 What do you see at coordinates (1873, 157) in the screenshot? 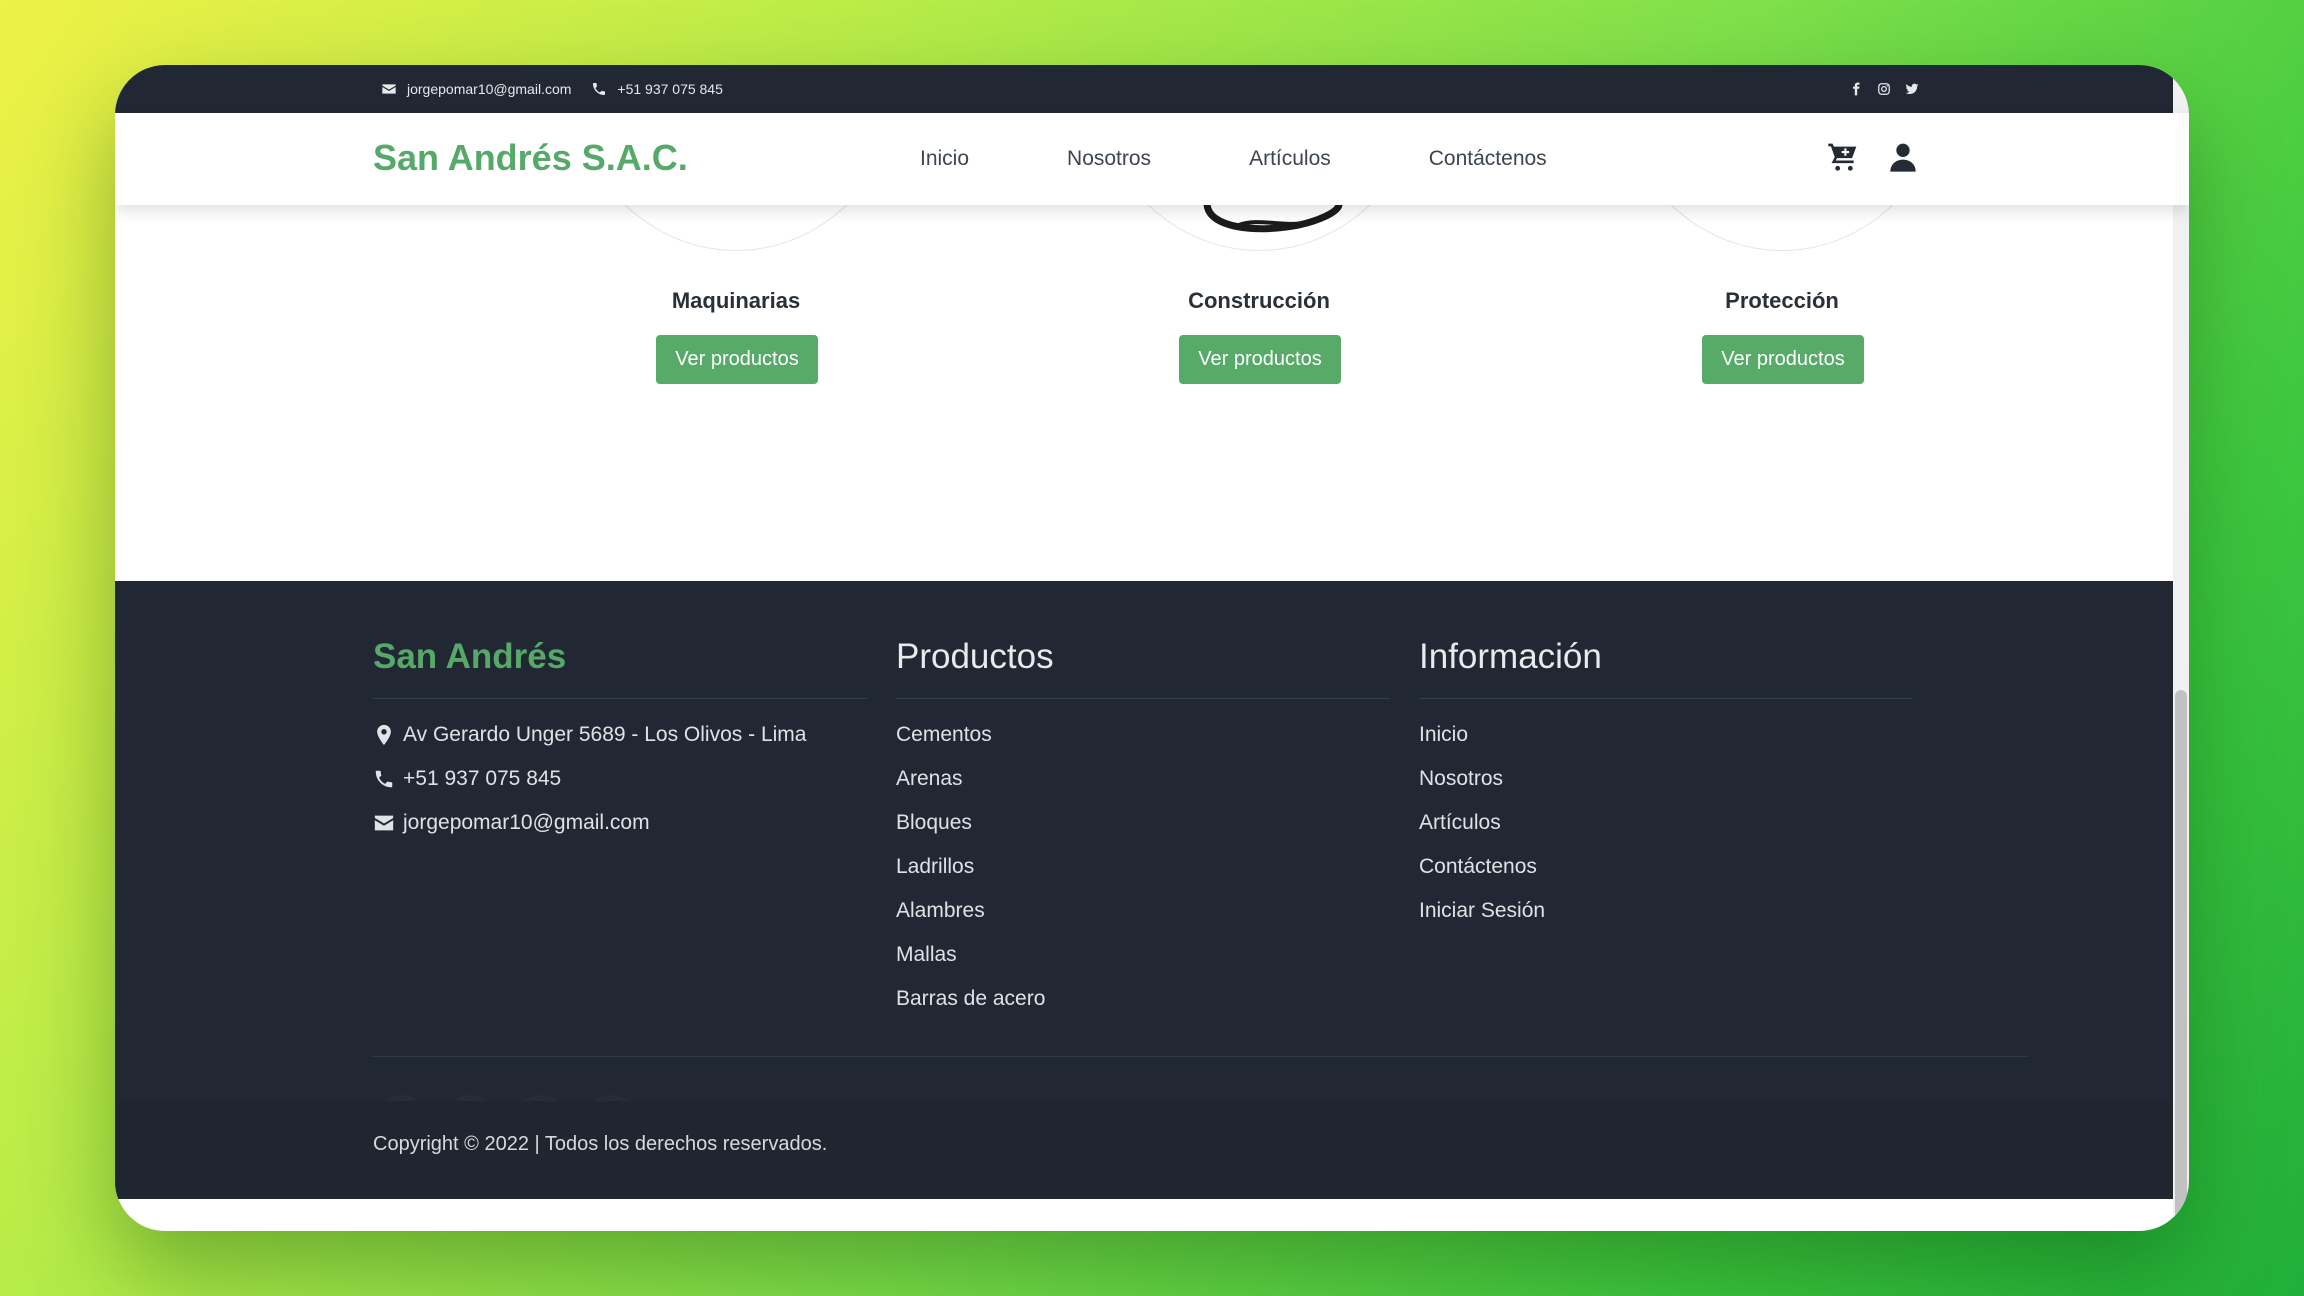
I see `nav-icons` at bounding box center [1873, 157].